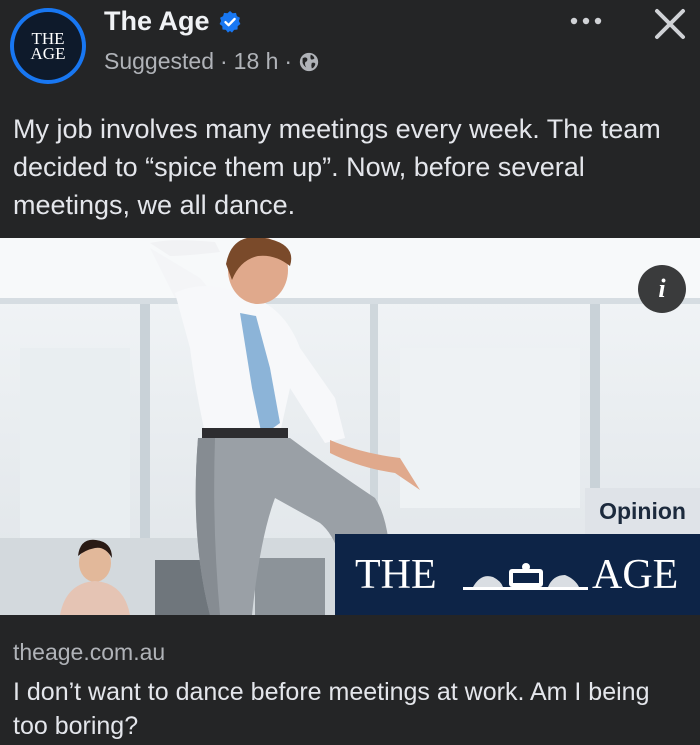 The height and width of the screenshot is (745, 700). What do you see at coordinates (157, 21) in the screenshot?
I see `page-name-label: The Age` at bounding box center [157, 21].